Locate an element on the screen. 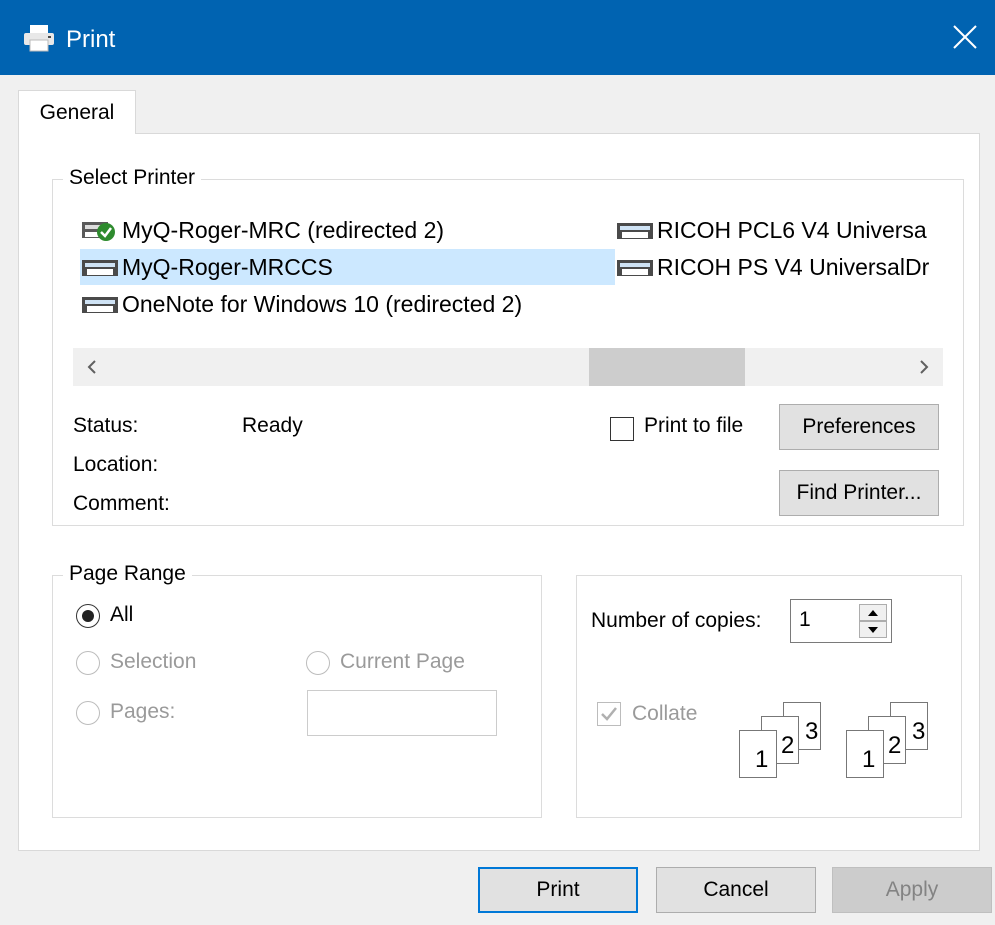 The height and width of the screenshot is (925, 995). collate-illustration-2: 3 2 1 is located at coordinates (892, 740).